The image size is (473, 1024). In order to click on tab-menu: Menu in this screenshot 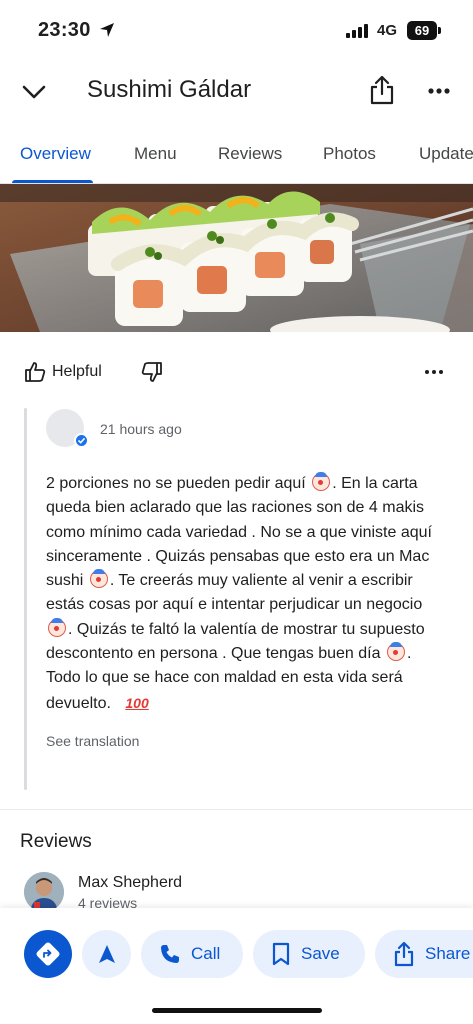, I will do `click(155, 154)`.